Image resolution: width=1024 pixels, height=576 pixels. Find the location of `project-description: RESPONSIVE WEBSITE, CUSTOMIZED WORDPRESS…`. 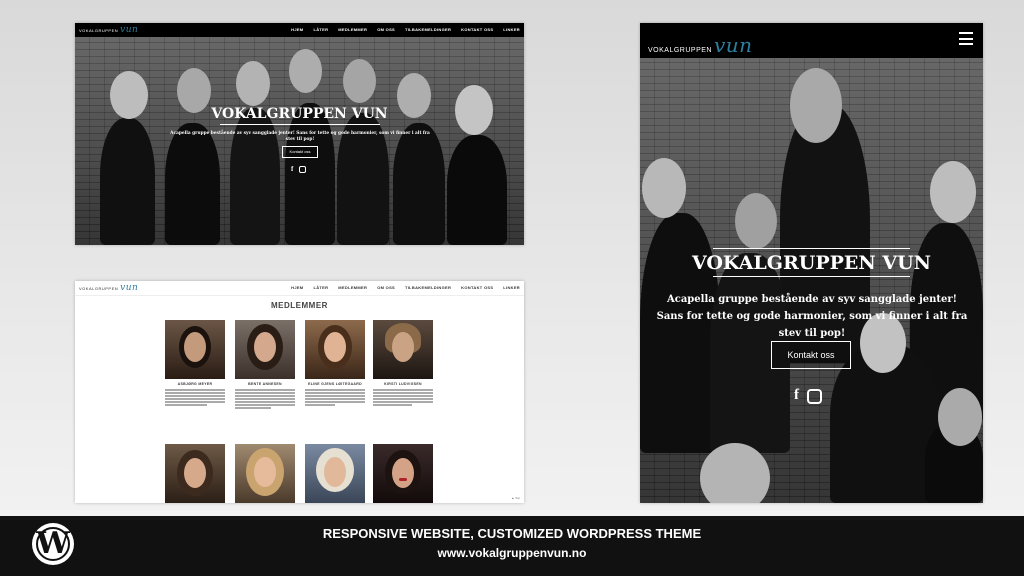

project-description: RESPONSIVE WEBSITE, CUSTOMIZED WORDPRESS… is located at coordinates (512, 533).